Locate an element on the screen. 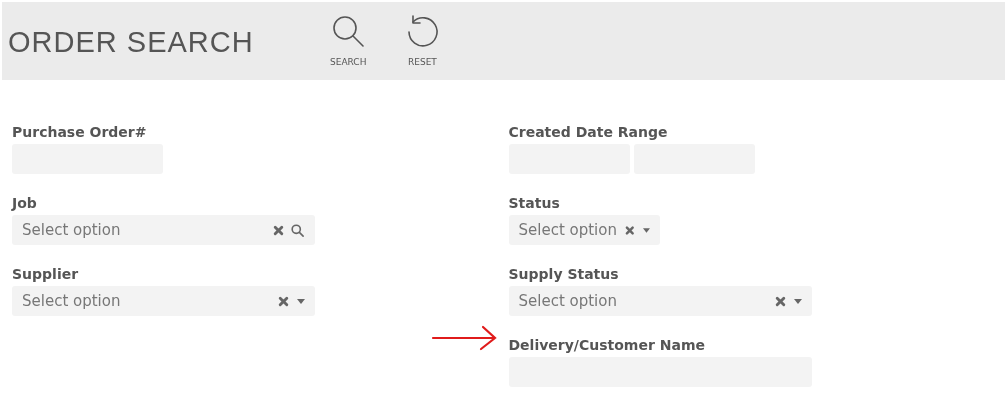 This screenshot has width=1007, height=407. field-label: Supplier is located at coordinates (46, 274).